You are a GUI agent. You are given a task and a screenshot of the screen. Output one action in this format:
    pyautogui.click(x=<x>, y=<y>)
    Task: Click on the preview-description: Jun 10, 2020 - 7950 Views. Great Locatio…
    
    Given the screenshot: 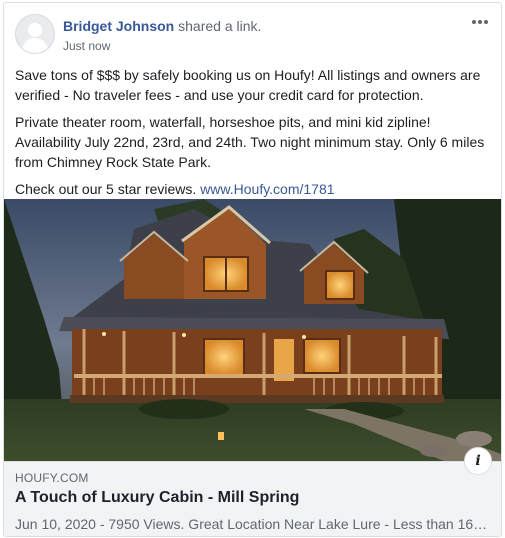 What is the action you would take?
    pyautogui.click(x=252, y=524)
    